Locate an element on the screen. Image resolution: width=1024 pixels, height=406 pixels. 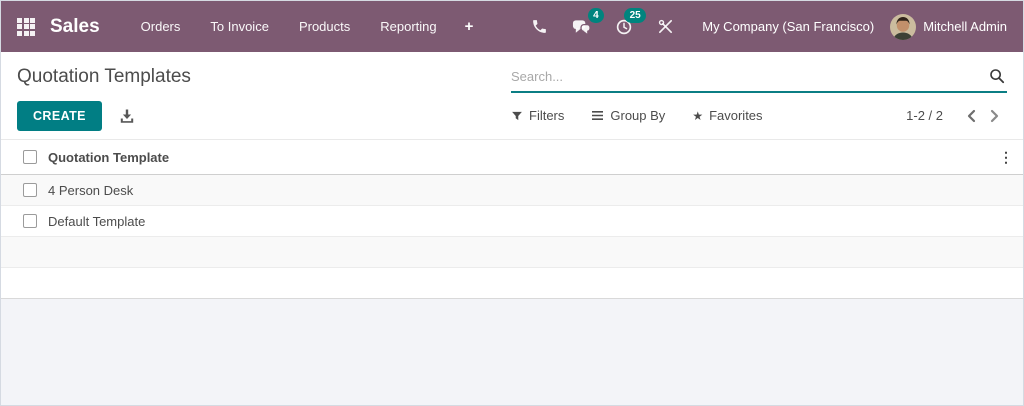
row-name: 4 Person Desk is located at coordinates (91, 190).